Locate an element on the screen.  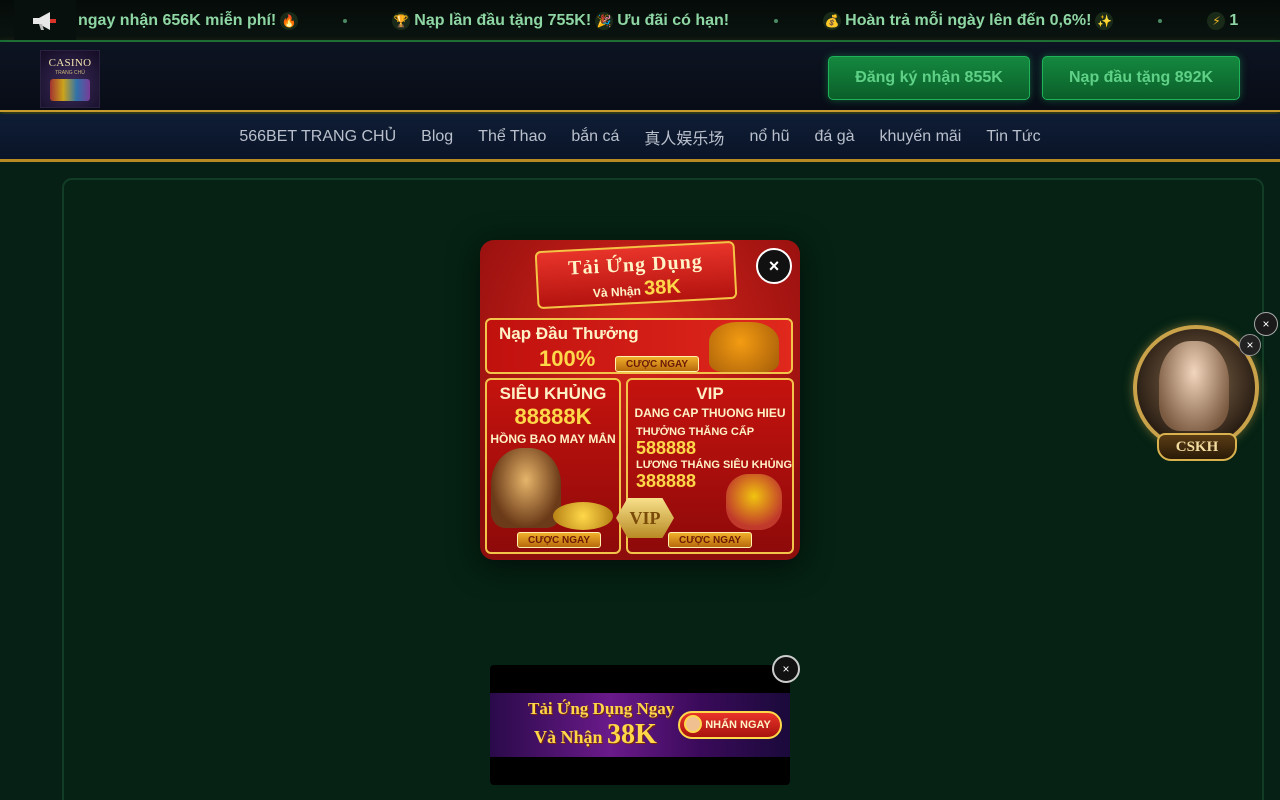
trophy-icon: 🏆 is located at coordinates (401, 21).